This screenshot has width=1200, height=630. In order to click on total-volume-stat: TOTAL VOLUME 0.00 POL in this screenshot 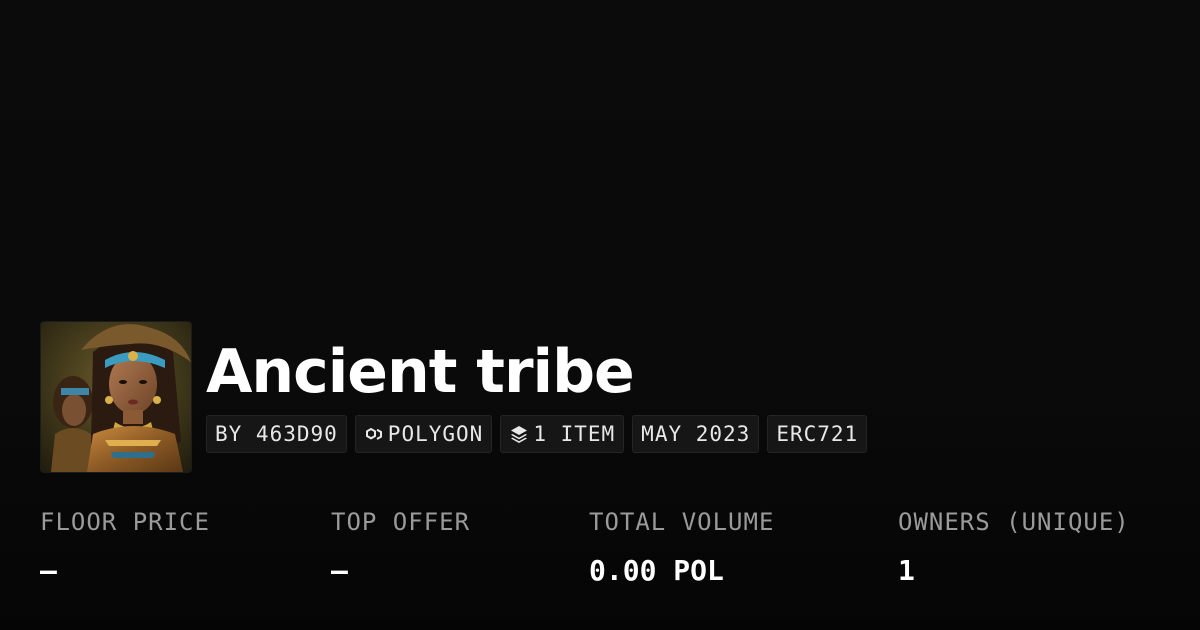, I will do `click(681, 546)`.